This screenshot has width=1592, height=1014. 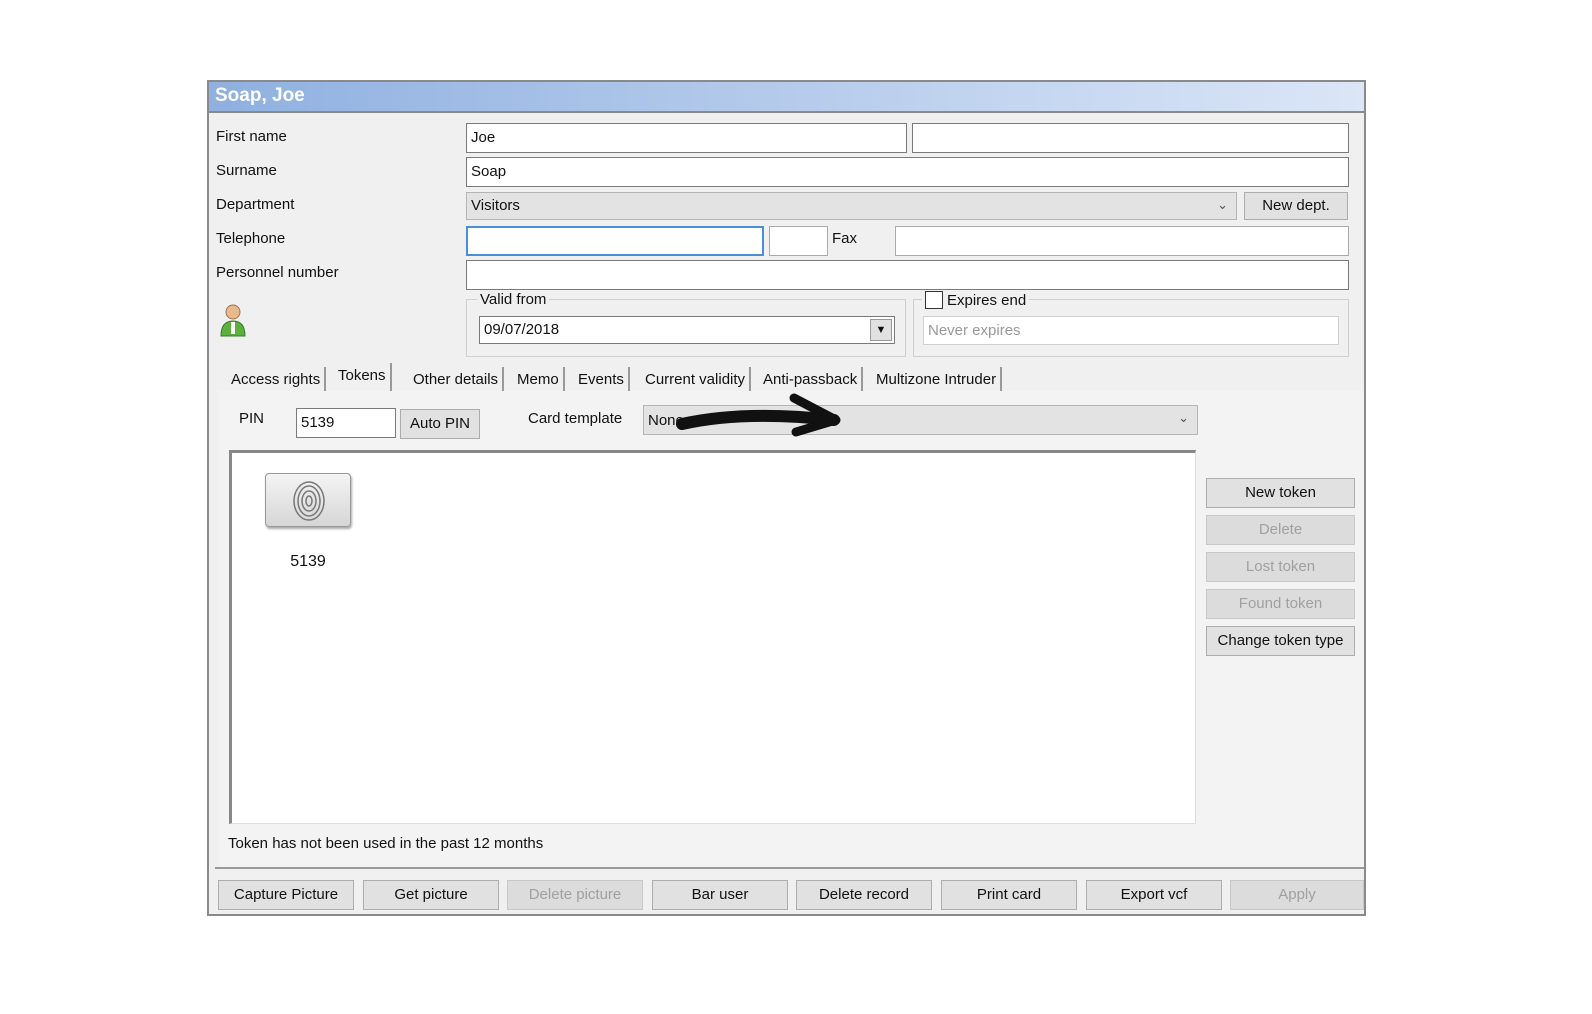 I want to click on valid-from-date-picker: 09/07/2018 ▼, so click(x=687, y=330).